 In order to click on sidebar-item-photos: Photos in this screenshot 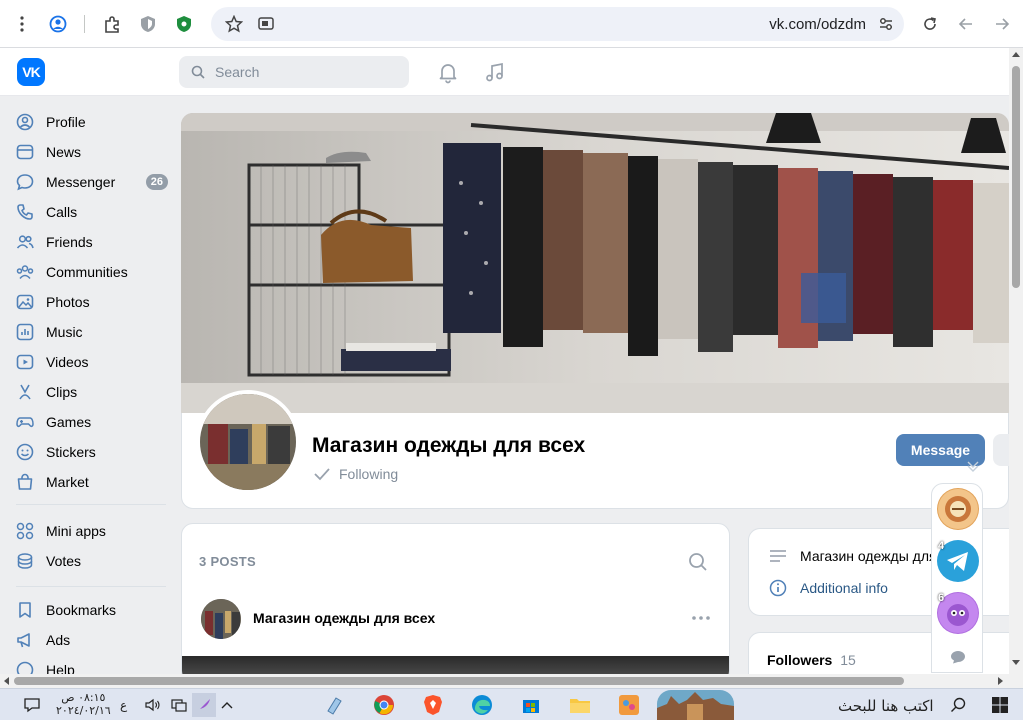, I will do `click(92, 302)`.